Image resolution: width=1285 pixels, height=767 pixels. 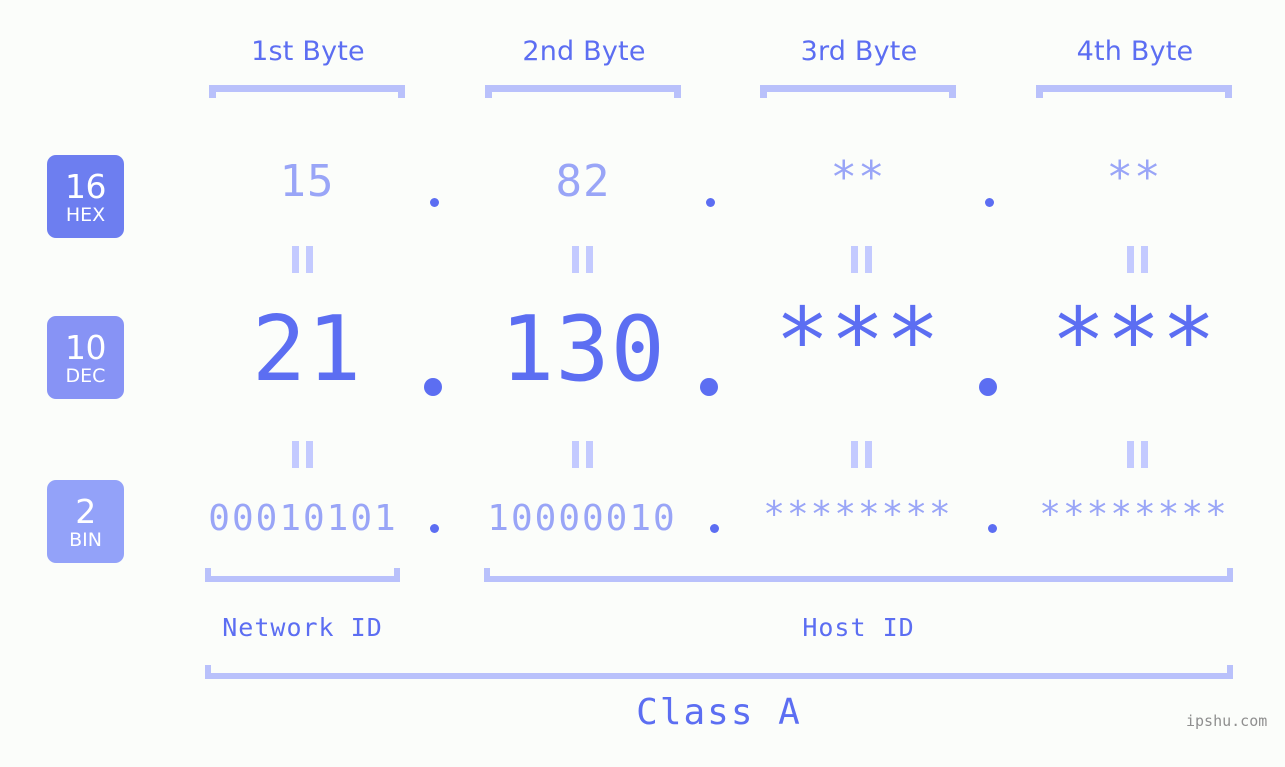 I want to click on class-bracket, so click(x=719, y=672).